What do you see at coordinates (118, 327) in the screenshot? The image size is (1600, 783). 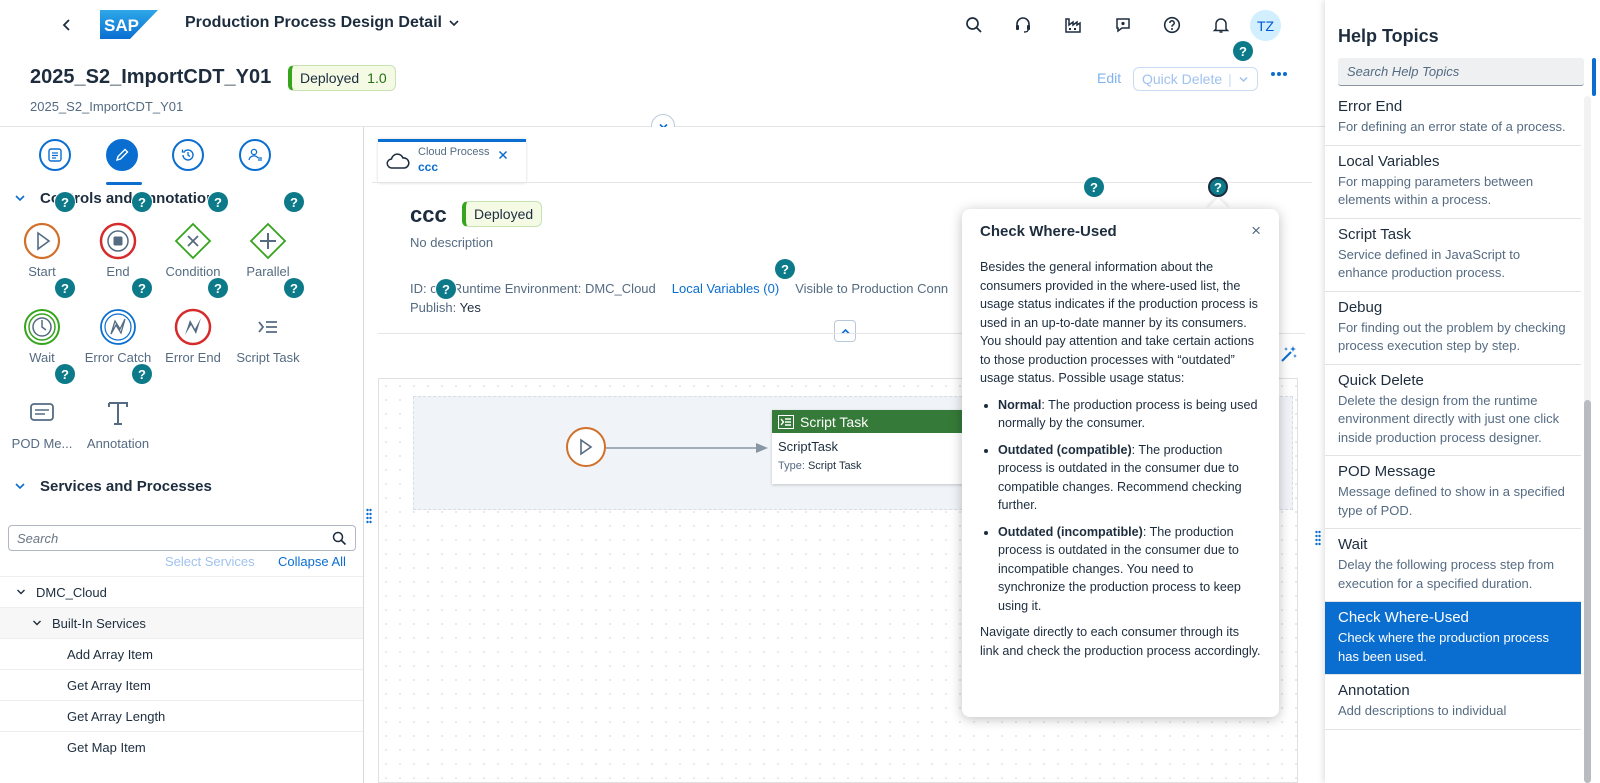 I see `error-catch-icon` at bounding box center [118, 327].